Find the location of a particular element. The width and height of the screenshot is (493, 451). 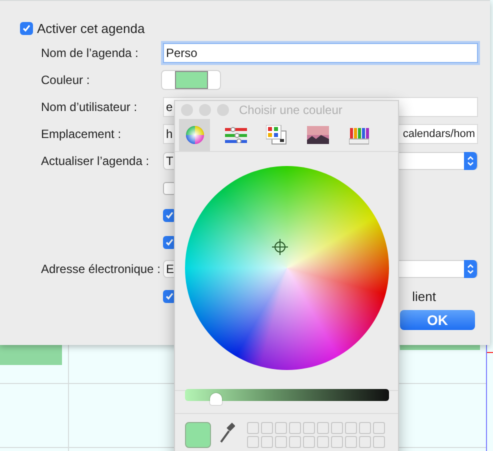

color-wheel-icon is located at coordinates (194, 135).